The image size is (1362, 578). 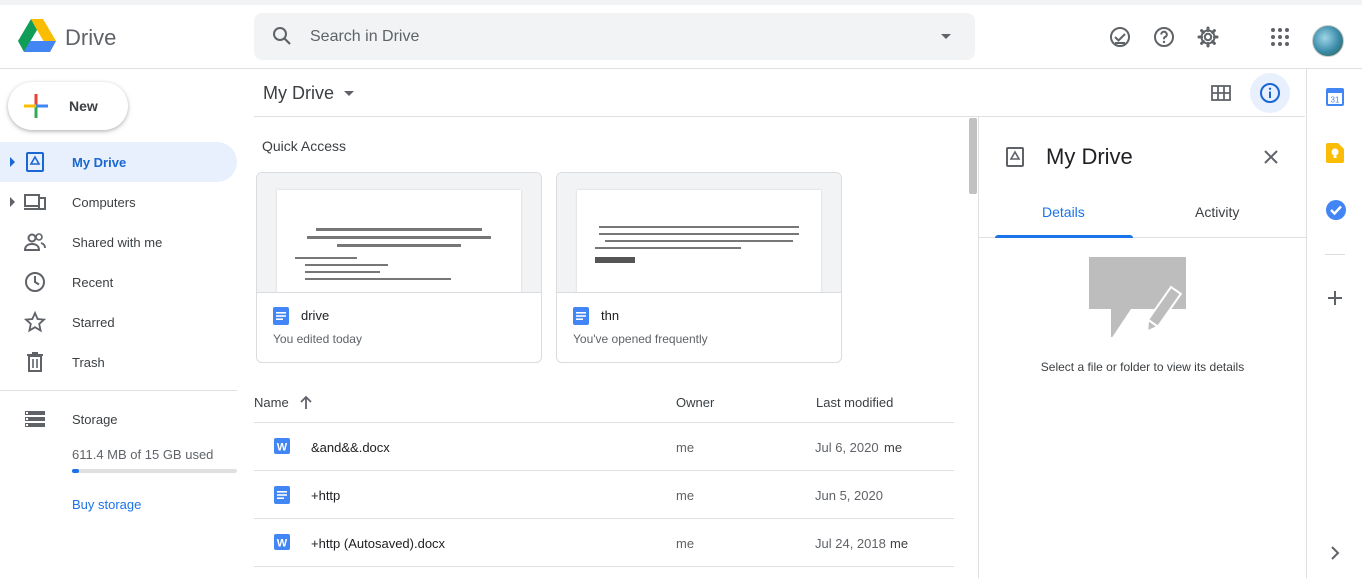 What do you see at coordinates (640, 339) in the screenshot?
I see `card-file-subtitle: You've opened frequently` at bounding box center [640, 339].